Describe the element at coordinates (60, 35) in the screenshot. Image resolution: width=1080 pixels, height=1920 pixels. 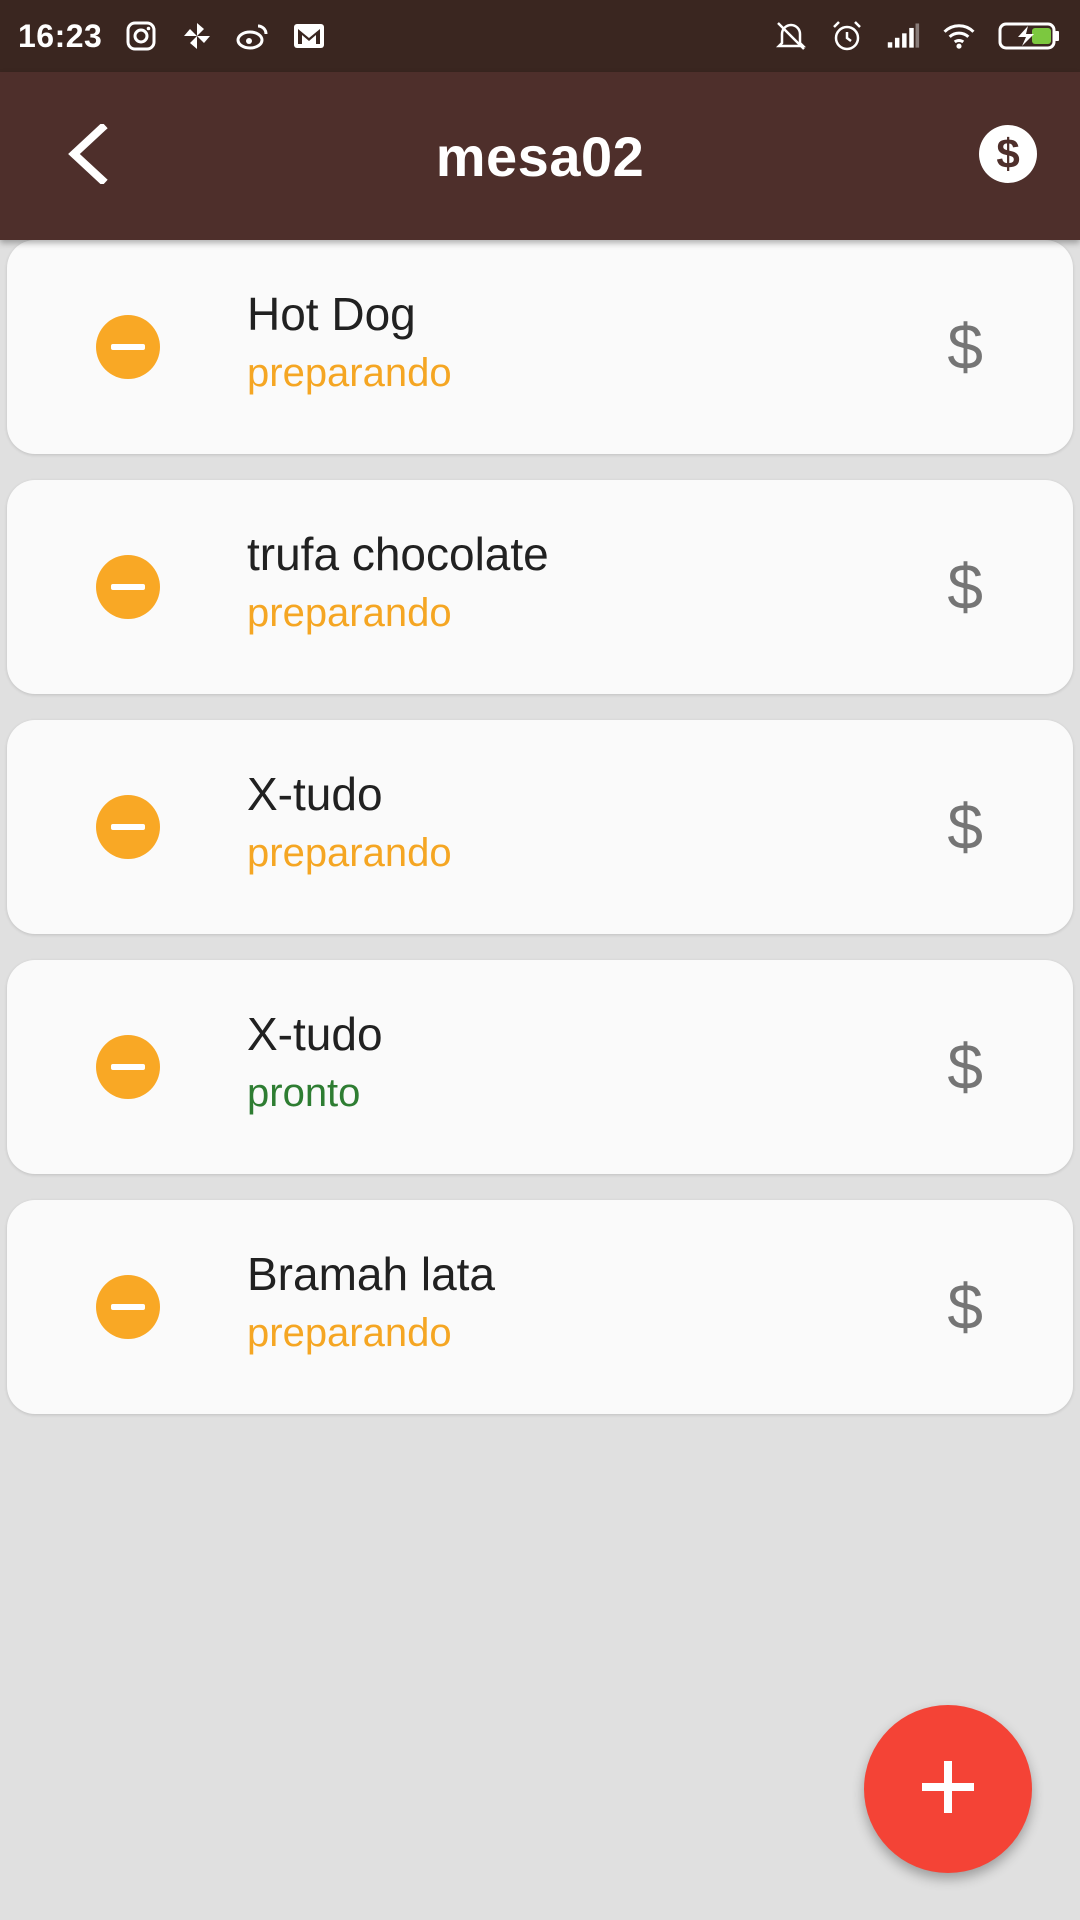
I see `status-time: 16:23` at that location.